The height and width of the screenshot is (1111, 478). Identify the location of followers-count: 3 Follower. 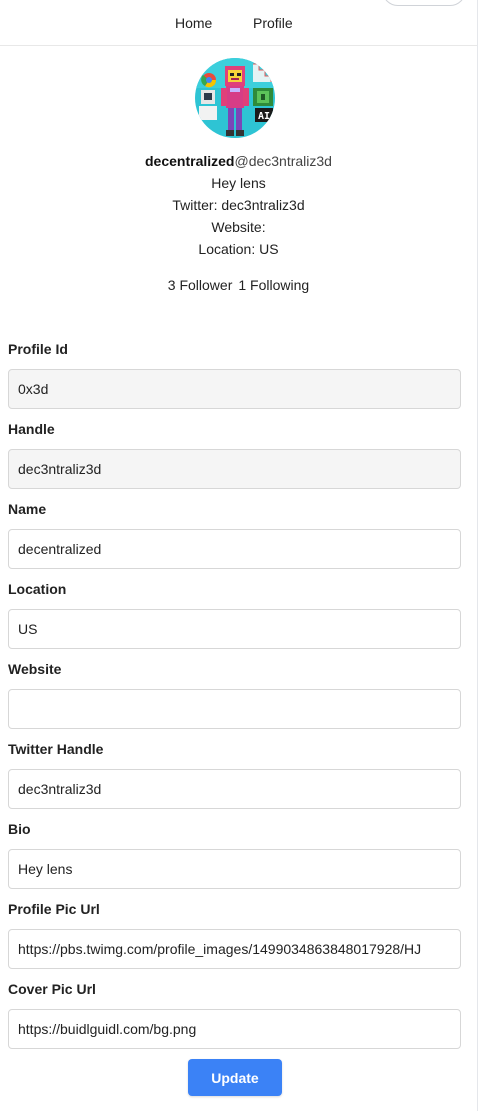
(200, 285).